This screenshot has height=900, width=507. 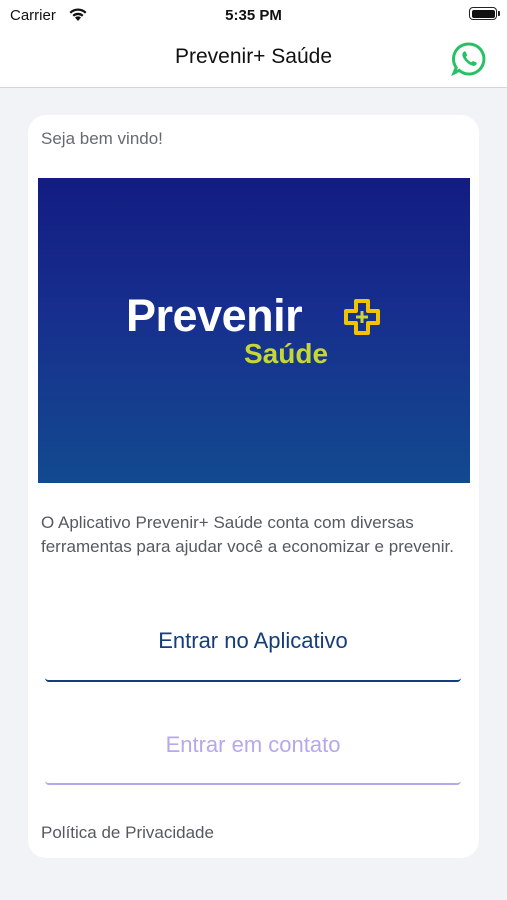 What do you see at coordinates (253, 745) in the screenshot?
I see `contact-button: Entrar em contato` at bounding box center [253, 745].